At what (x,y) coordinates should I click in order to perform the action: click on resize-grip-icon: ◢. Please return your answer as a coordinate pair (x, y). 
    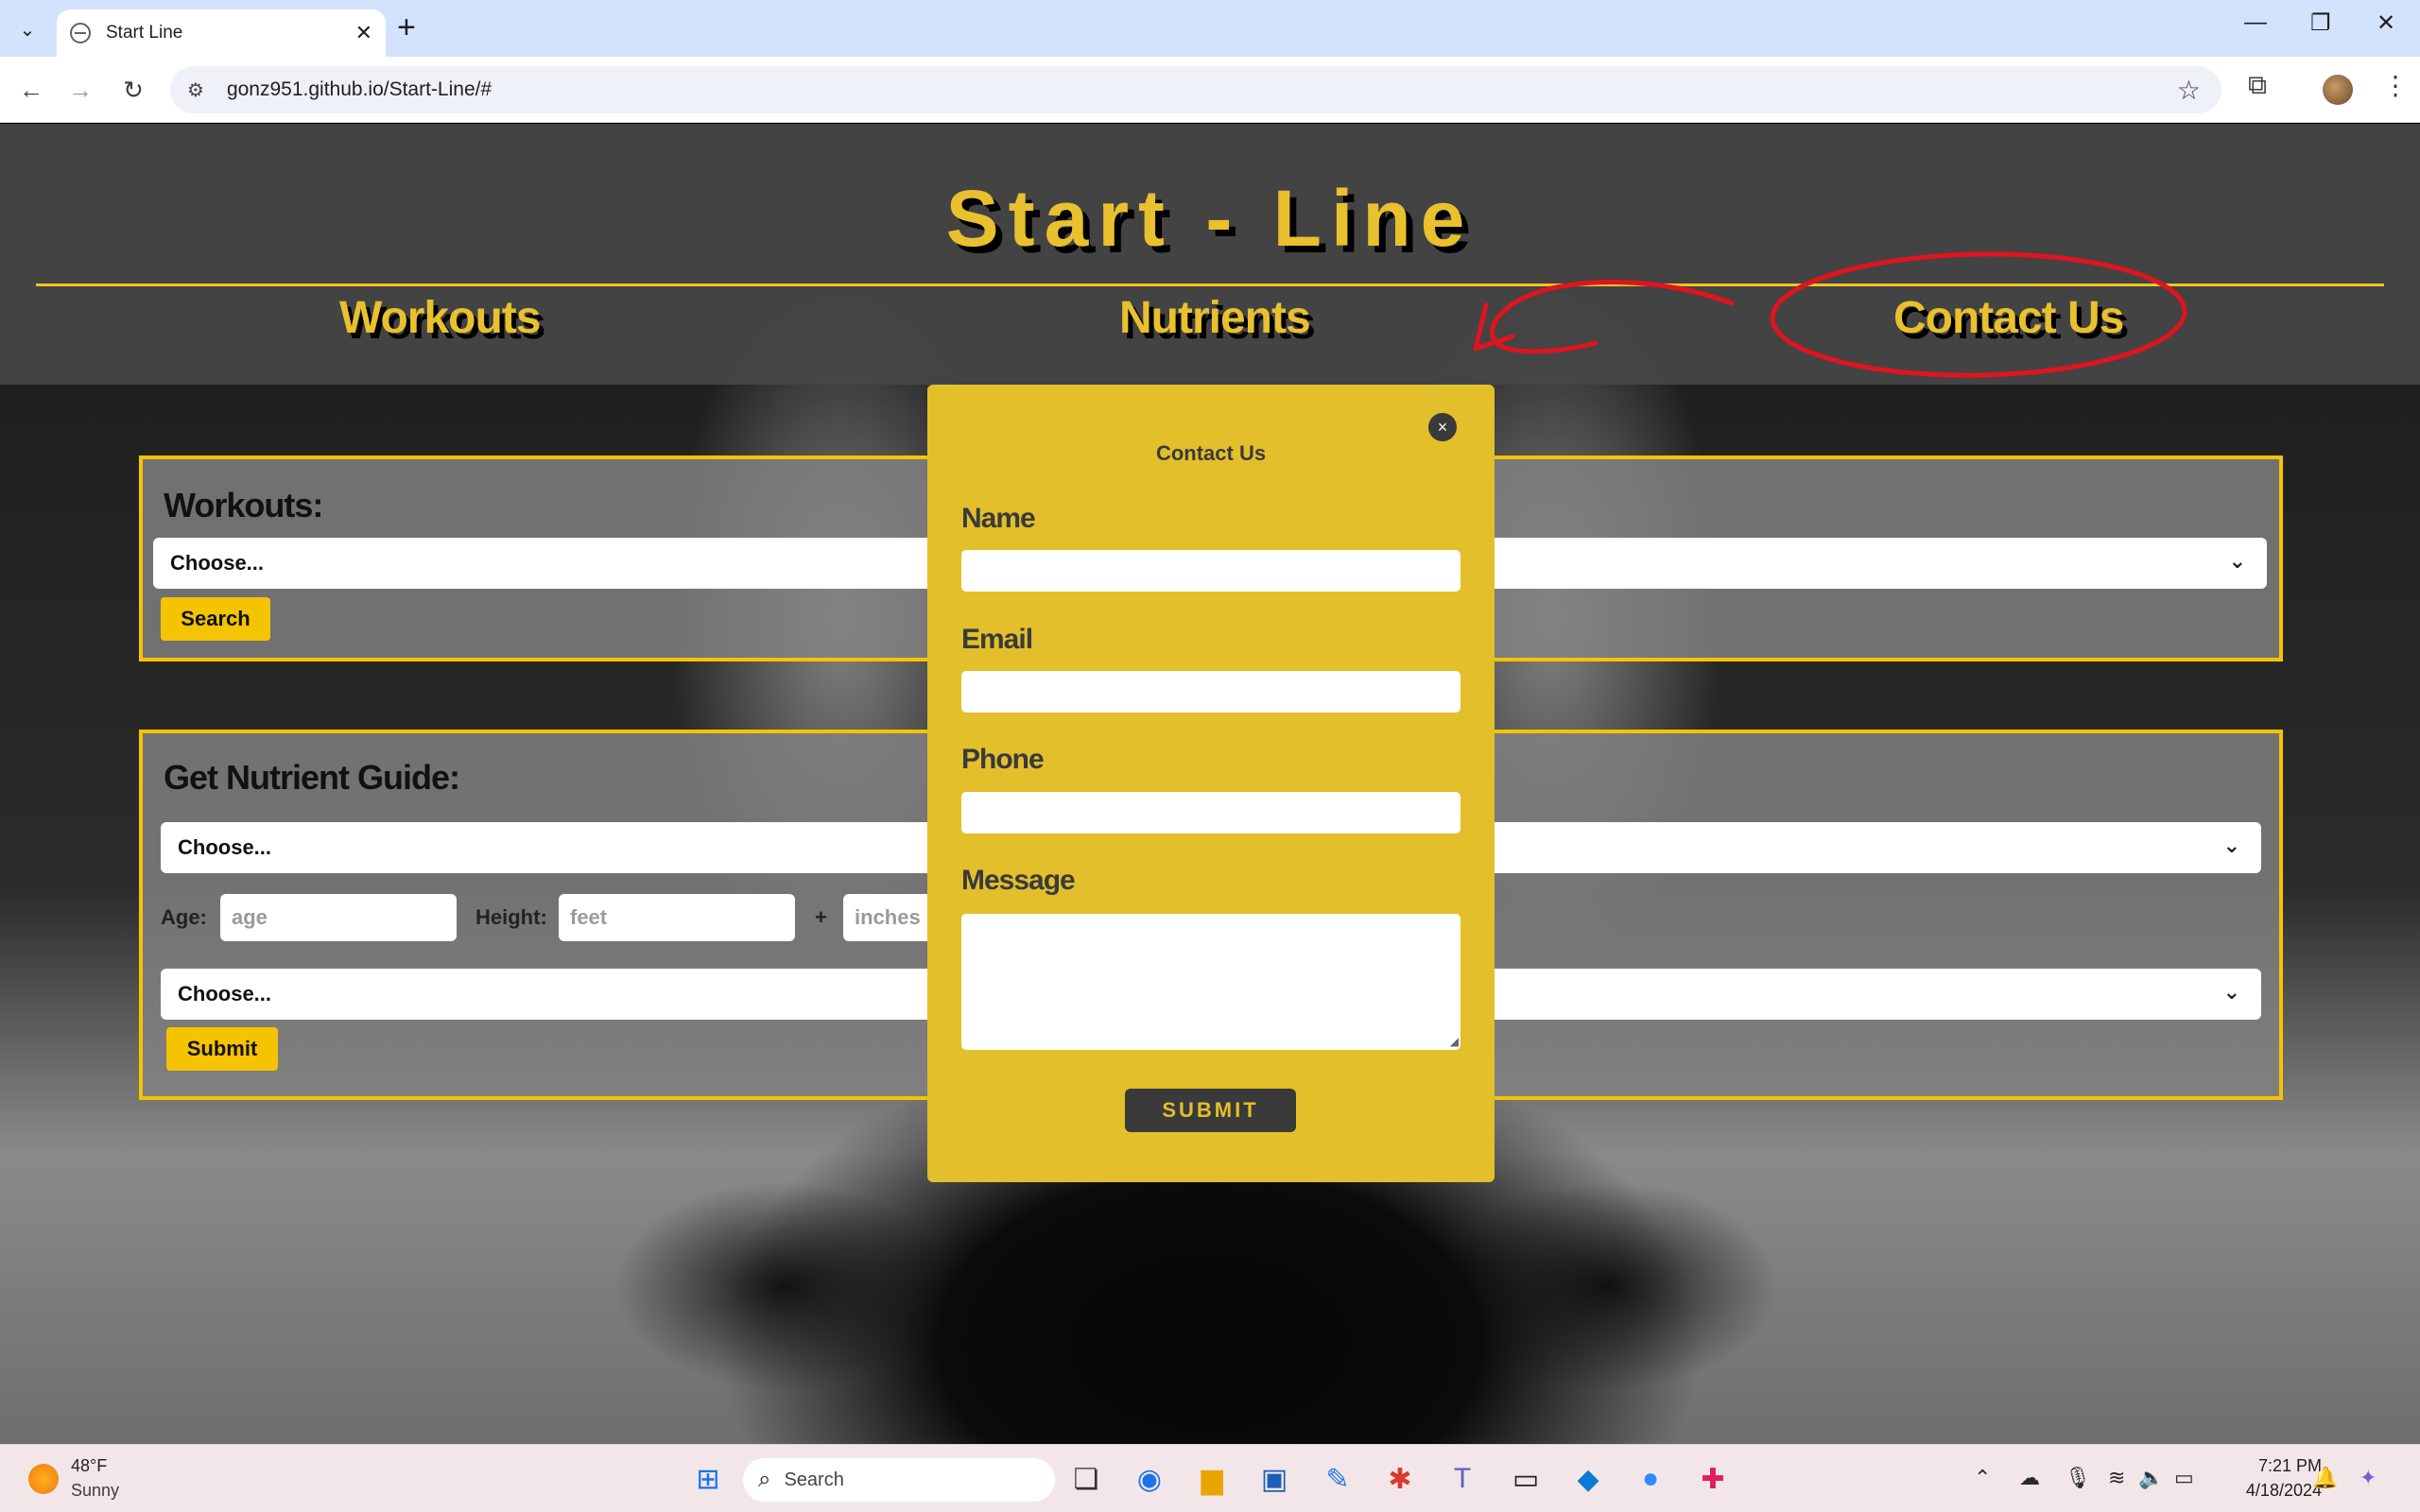
    Looking at the image, I should click on (1454, 1041).